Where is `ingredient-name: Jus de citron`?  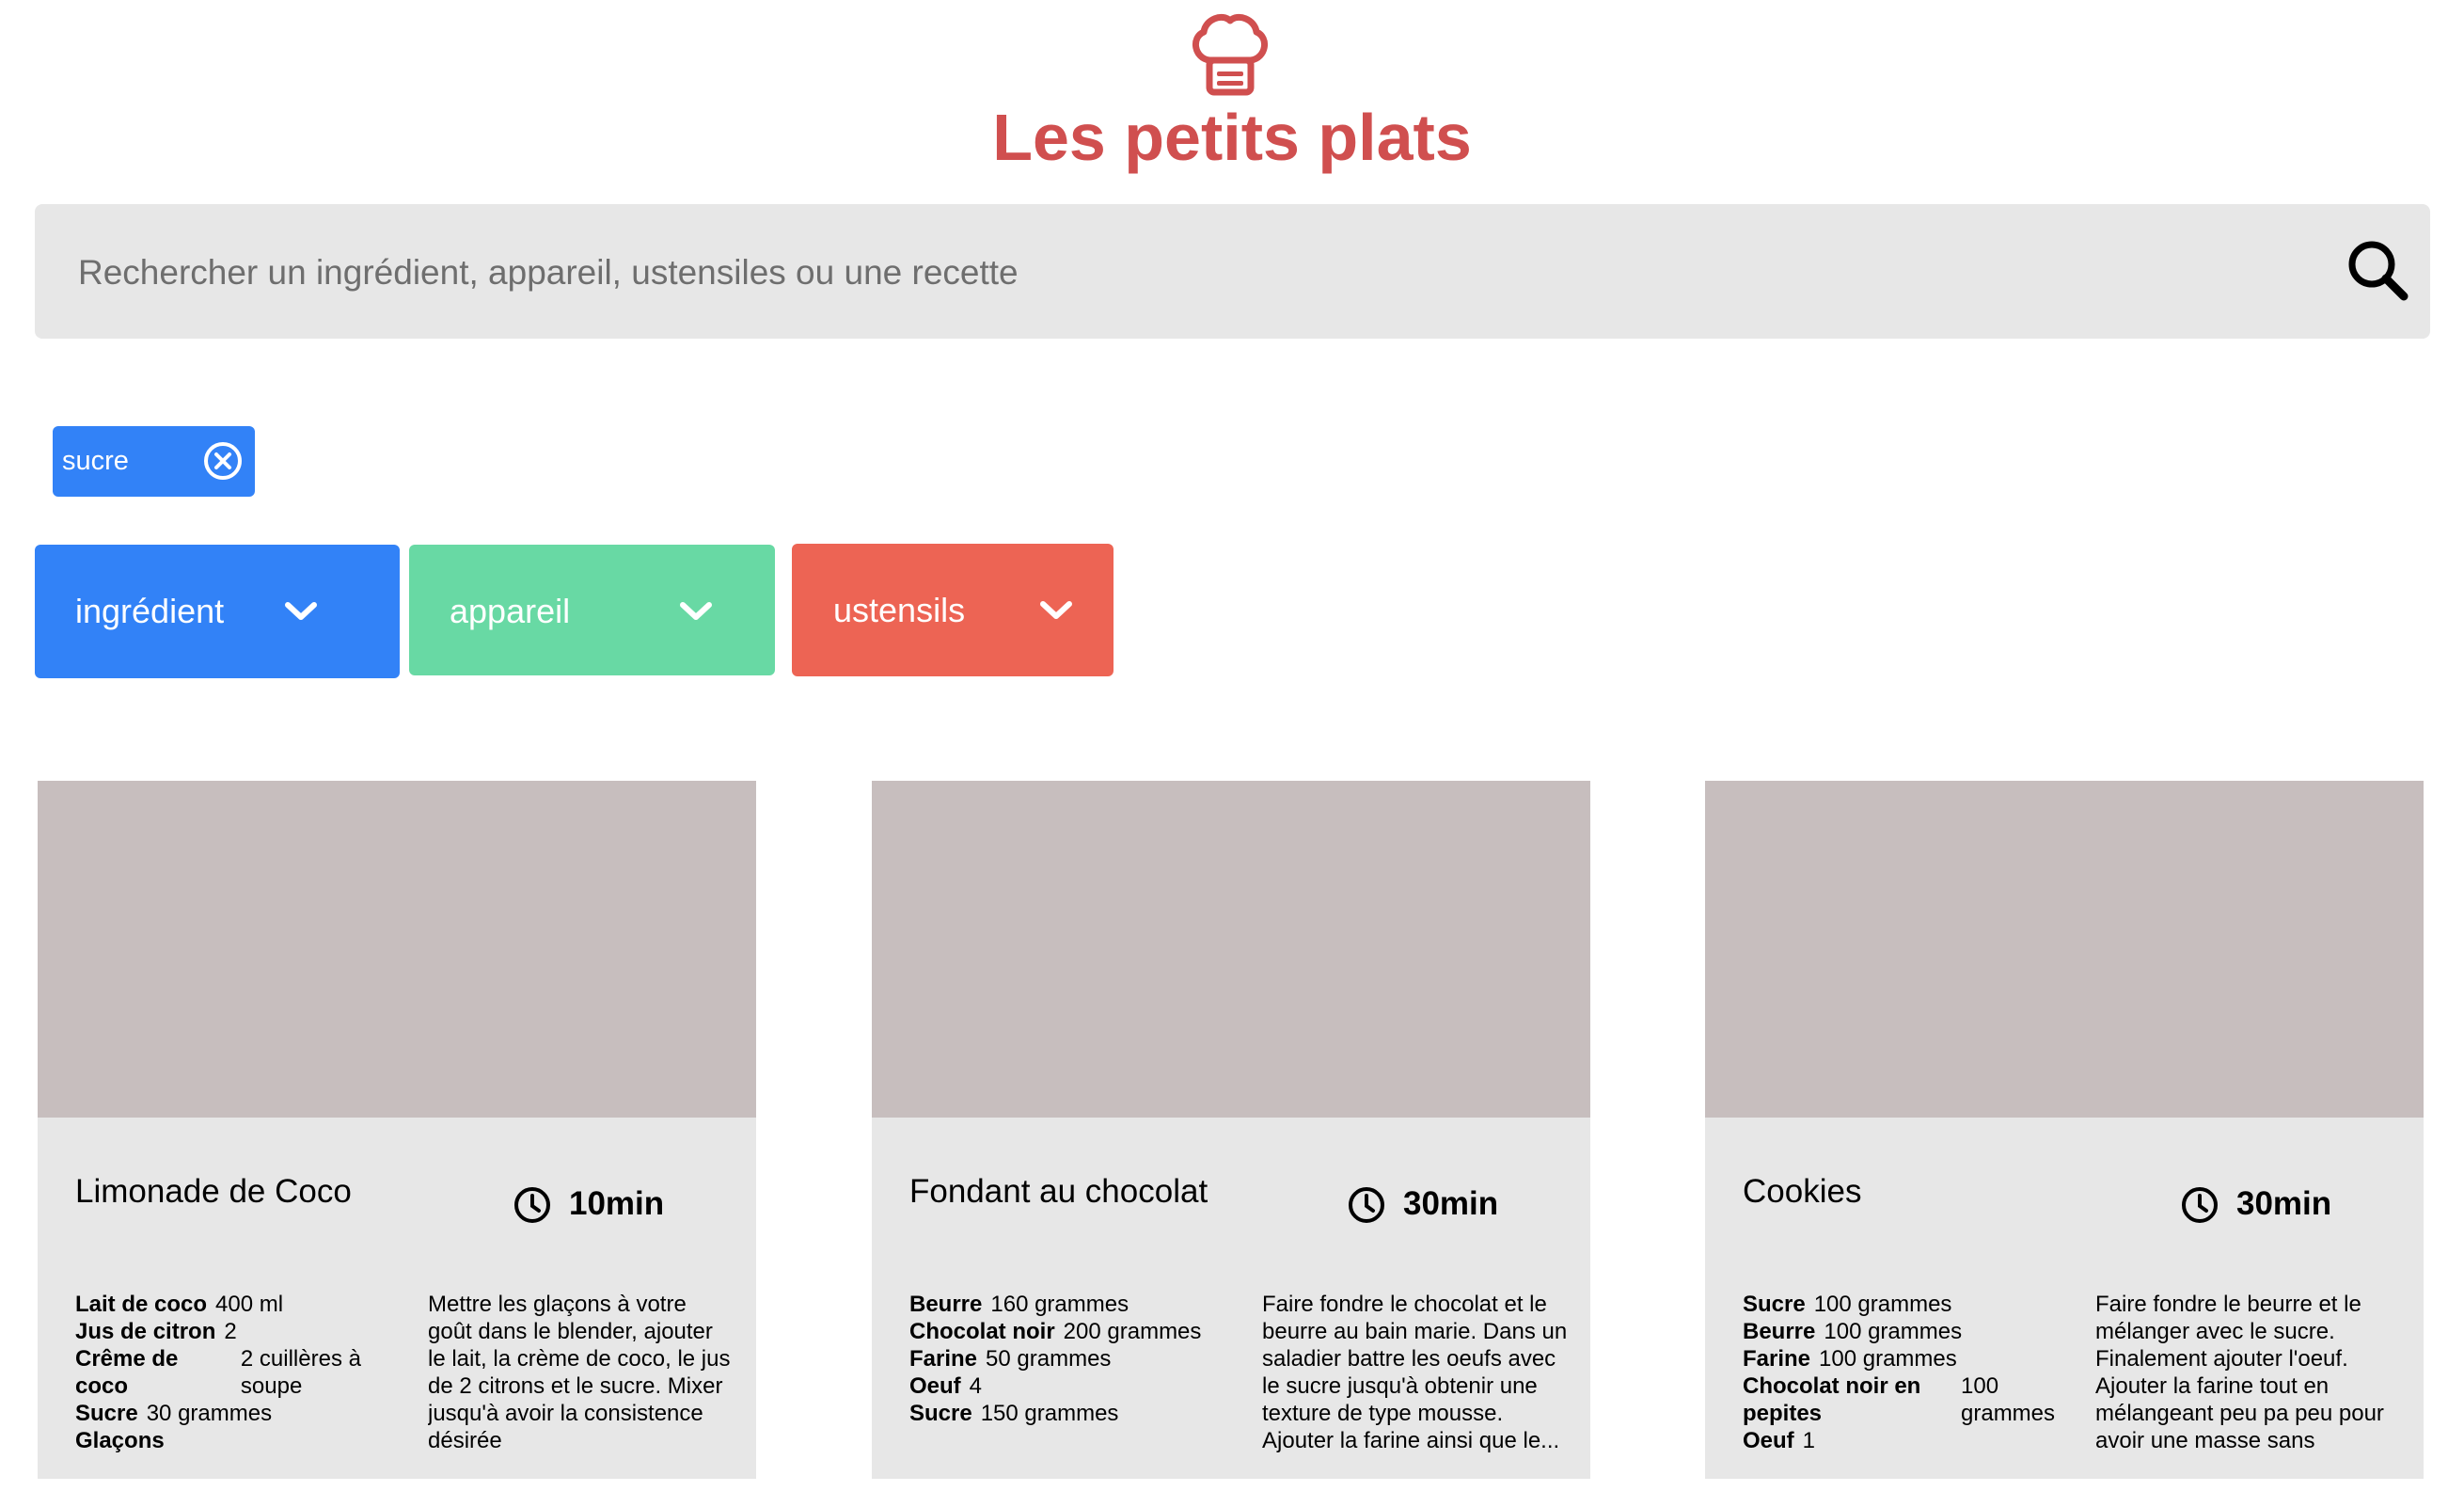 ingredient-name: Jus de citron is located at coordinates (145, 1331).